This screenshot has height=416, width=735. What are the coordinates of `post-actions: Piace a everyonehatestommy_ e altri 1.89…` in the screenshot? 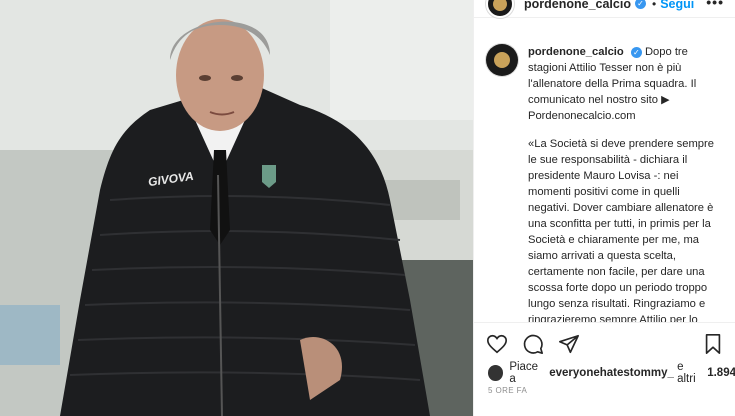 It's located at (604, 369).